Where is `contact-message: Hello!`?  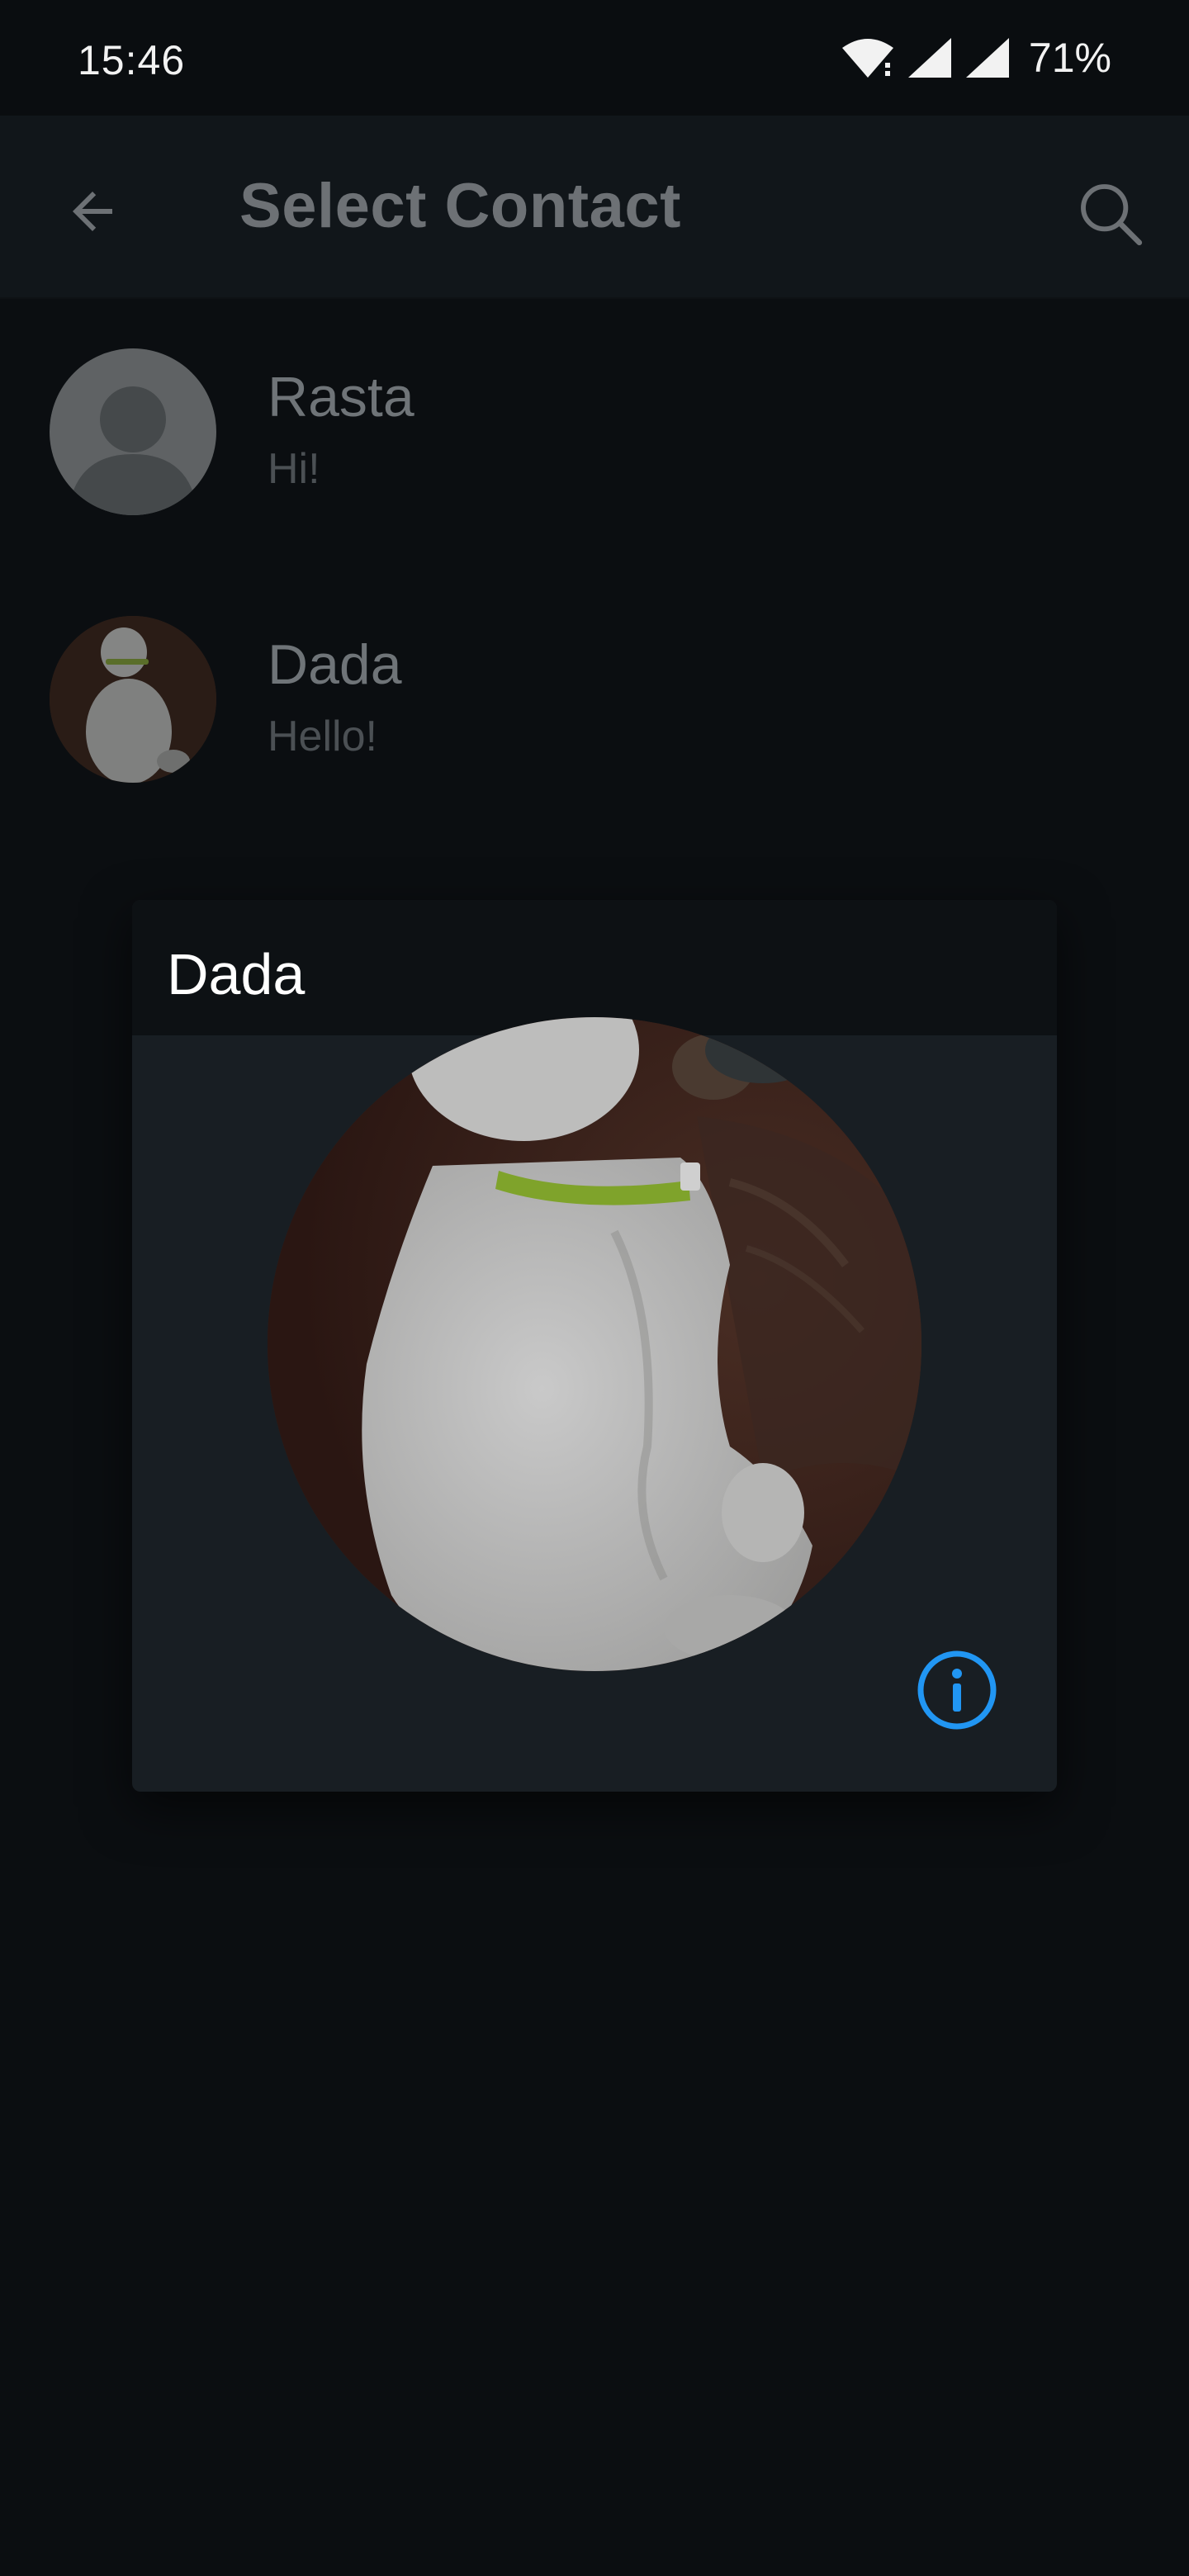
contact-message: Hello! is located at coordinates (322, 736).